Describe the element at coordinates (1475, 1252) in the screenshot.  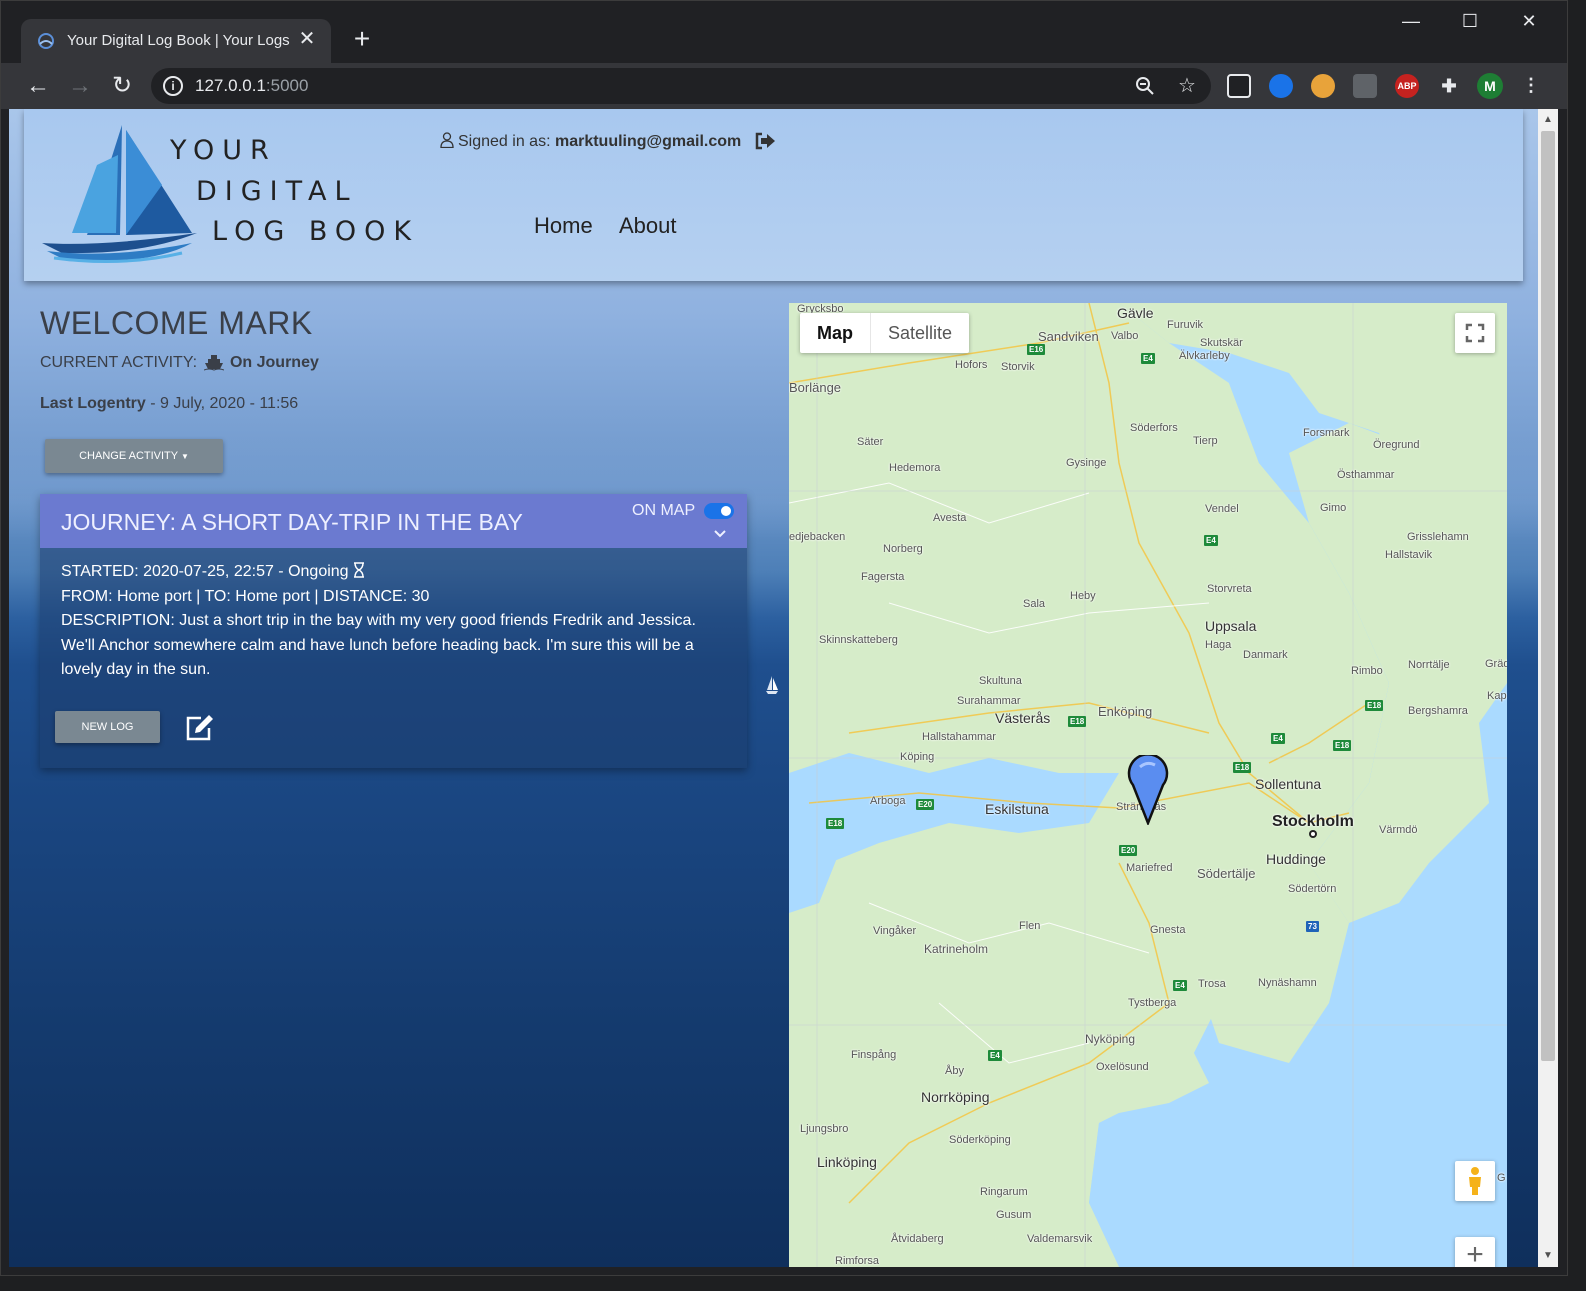
I see `zoom-in-button: +` at that location.